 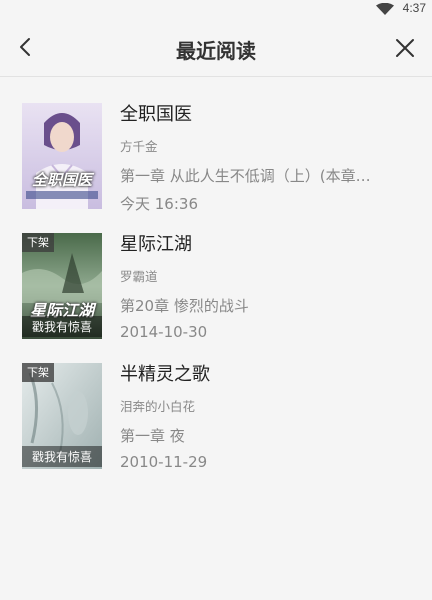 I want to click on header: 最近阅读, so click(x=216, y=47).